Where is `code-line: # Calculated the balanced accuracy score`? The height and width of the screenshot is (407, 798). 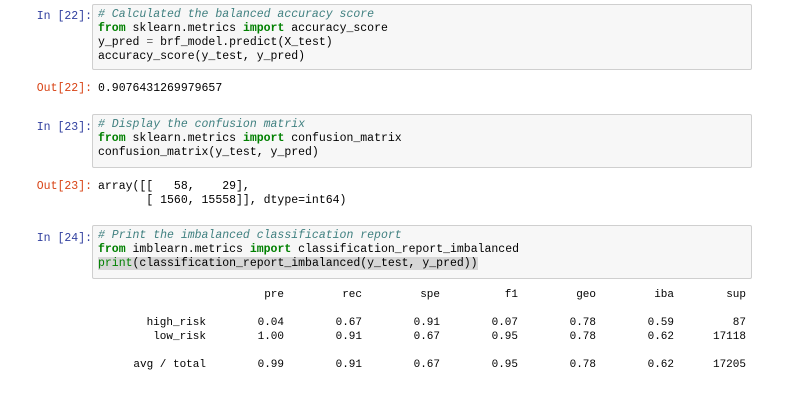 code-line: # Calculated the balanced accuracy score is located at coordinates (422, 15).